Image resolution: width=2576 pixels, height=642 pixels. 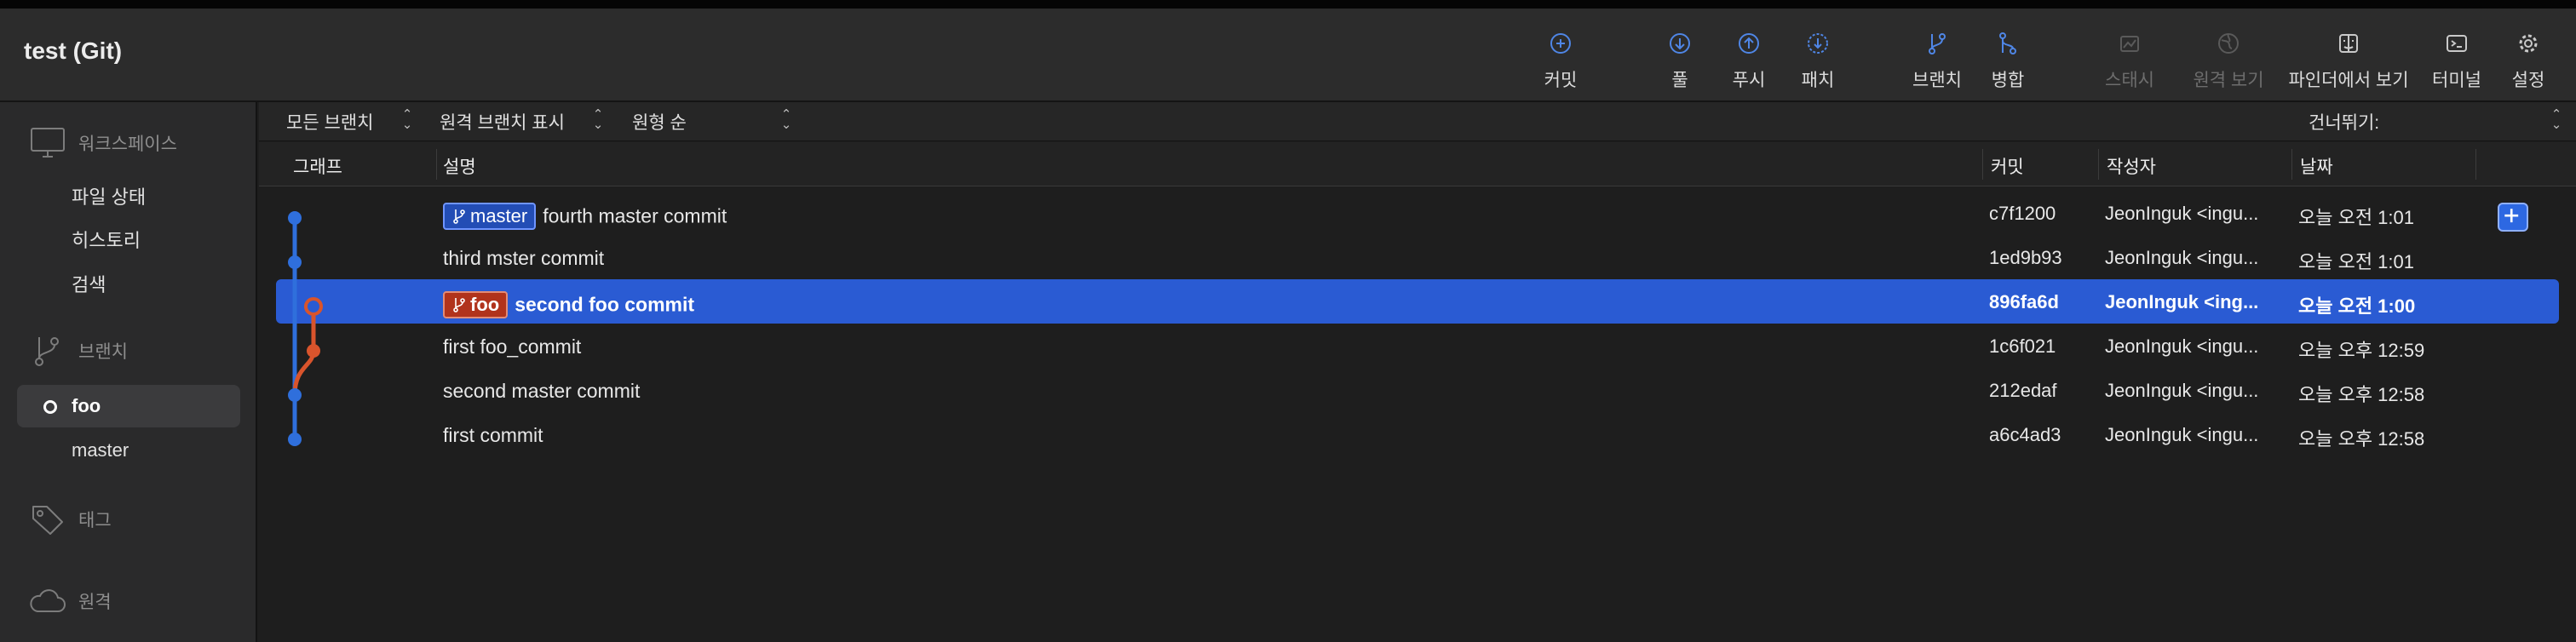 What do you see at coordinates (2520, 61) in the screenshot?
I see `settings-button: 설정` at bounding box center [2520, 61].